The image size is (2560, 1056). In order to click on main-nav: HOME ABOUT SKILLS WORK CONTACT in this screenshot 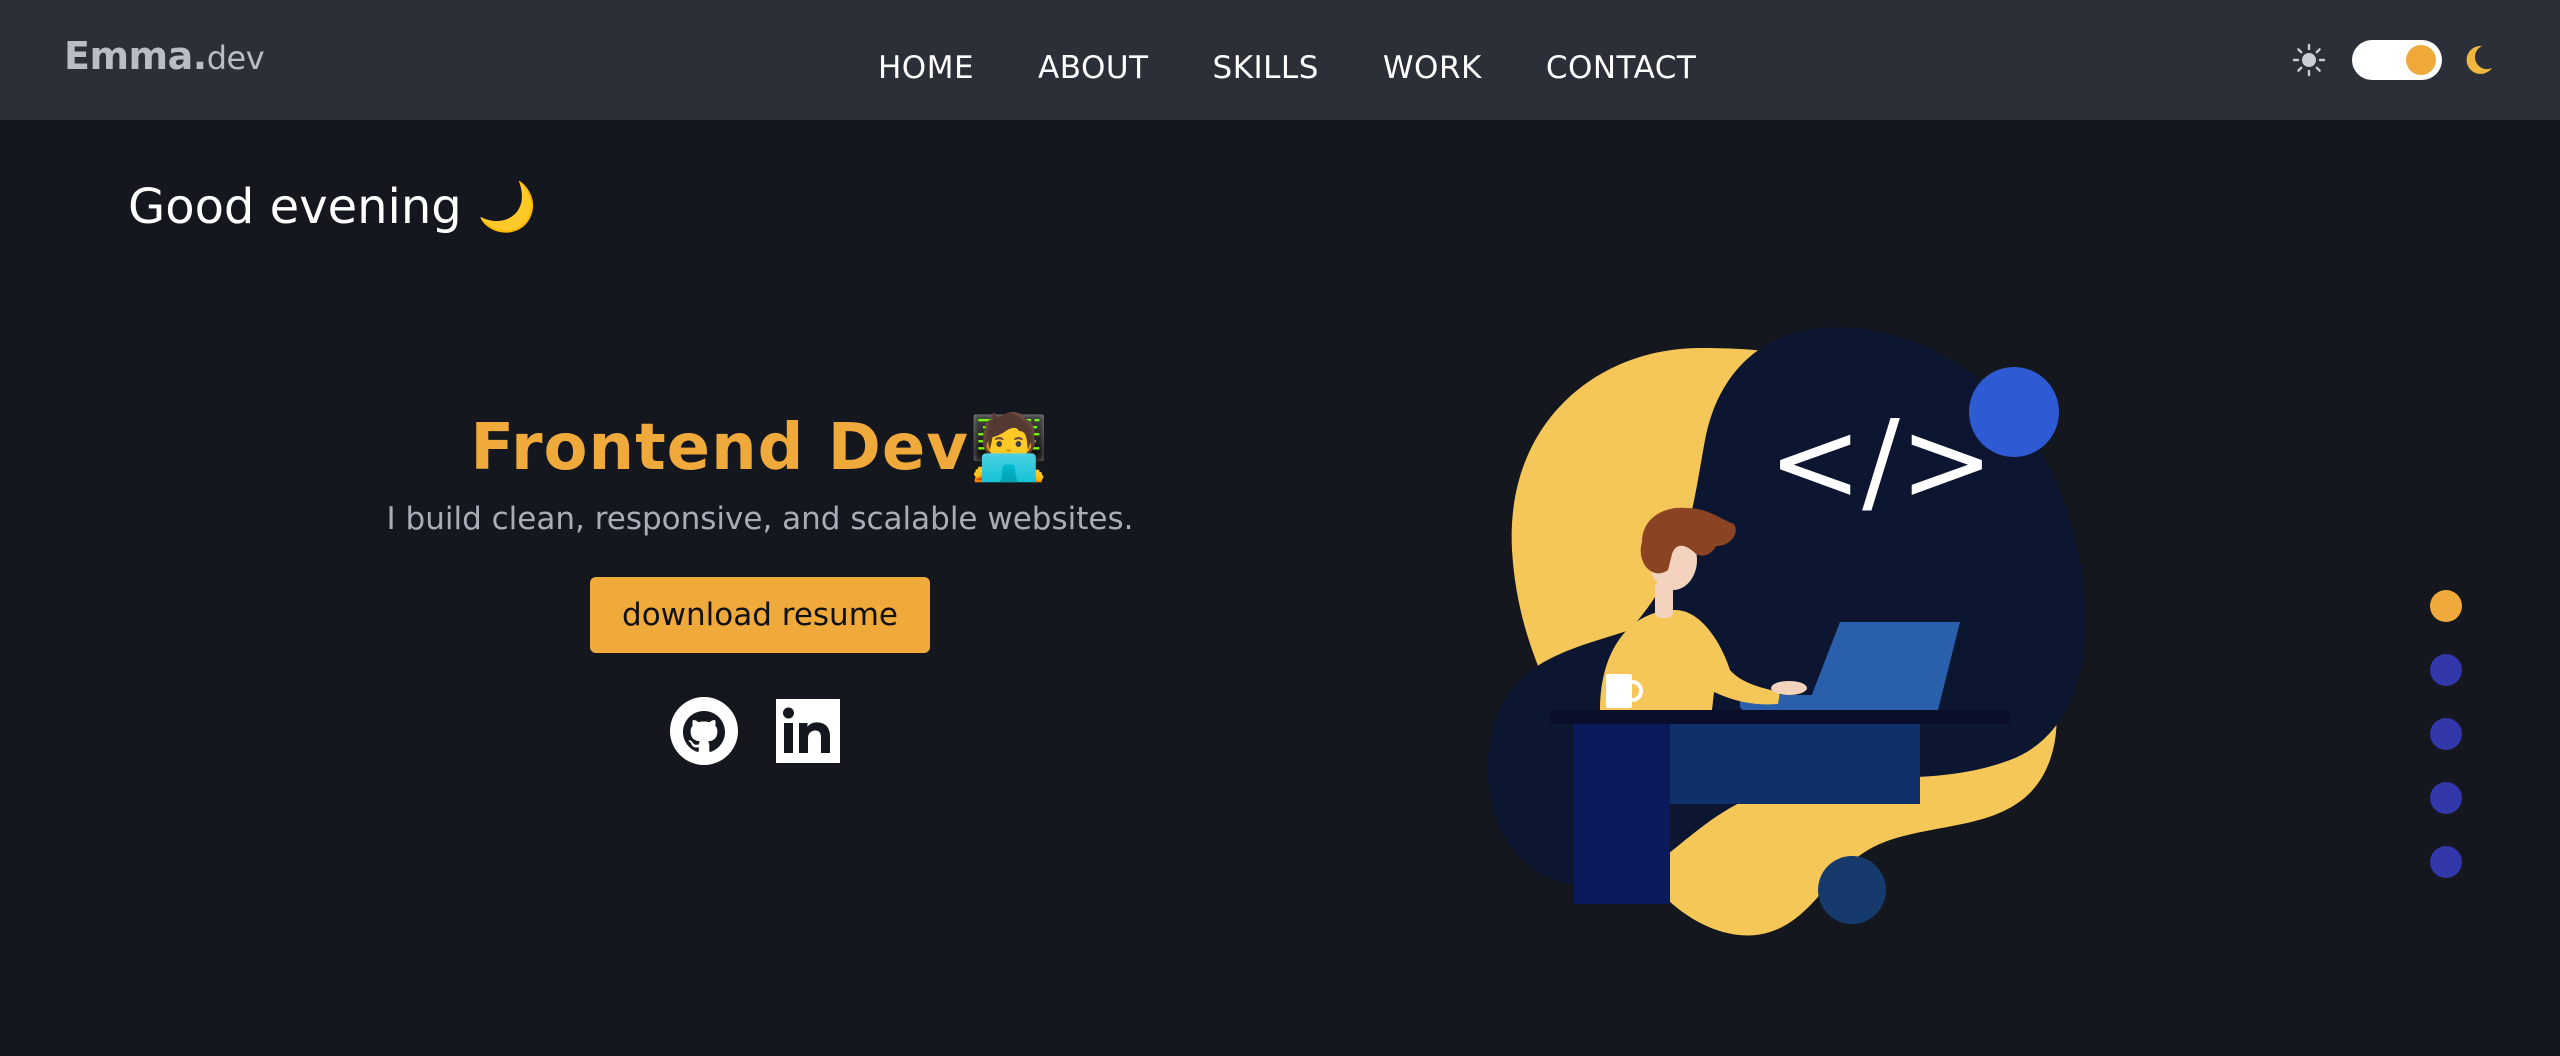, I will do `click(1287, 68)`.